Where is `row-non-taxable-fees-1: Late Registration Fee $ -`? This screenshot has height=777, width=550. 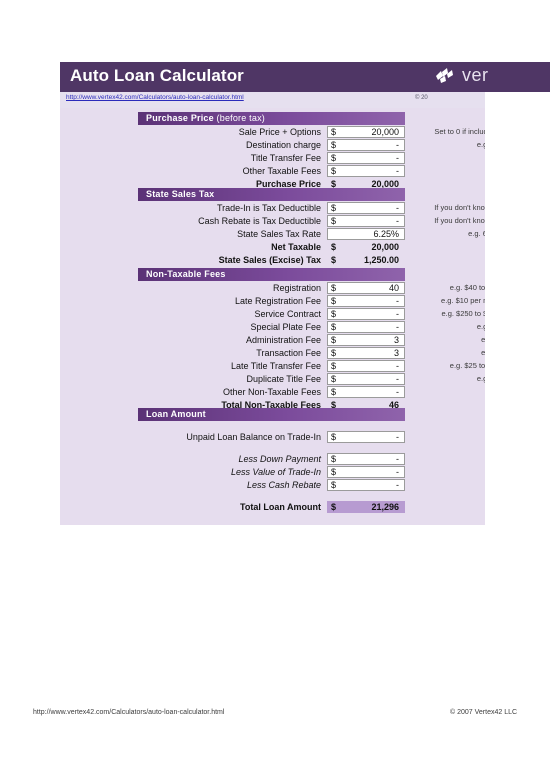 row-non-taxable-fees-1: Late Registration Fee $ - is located at coordinates (271, 301).